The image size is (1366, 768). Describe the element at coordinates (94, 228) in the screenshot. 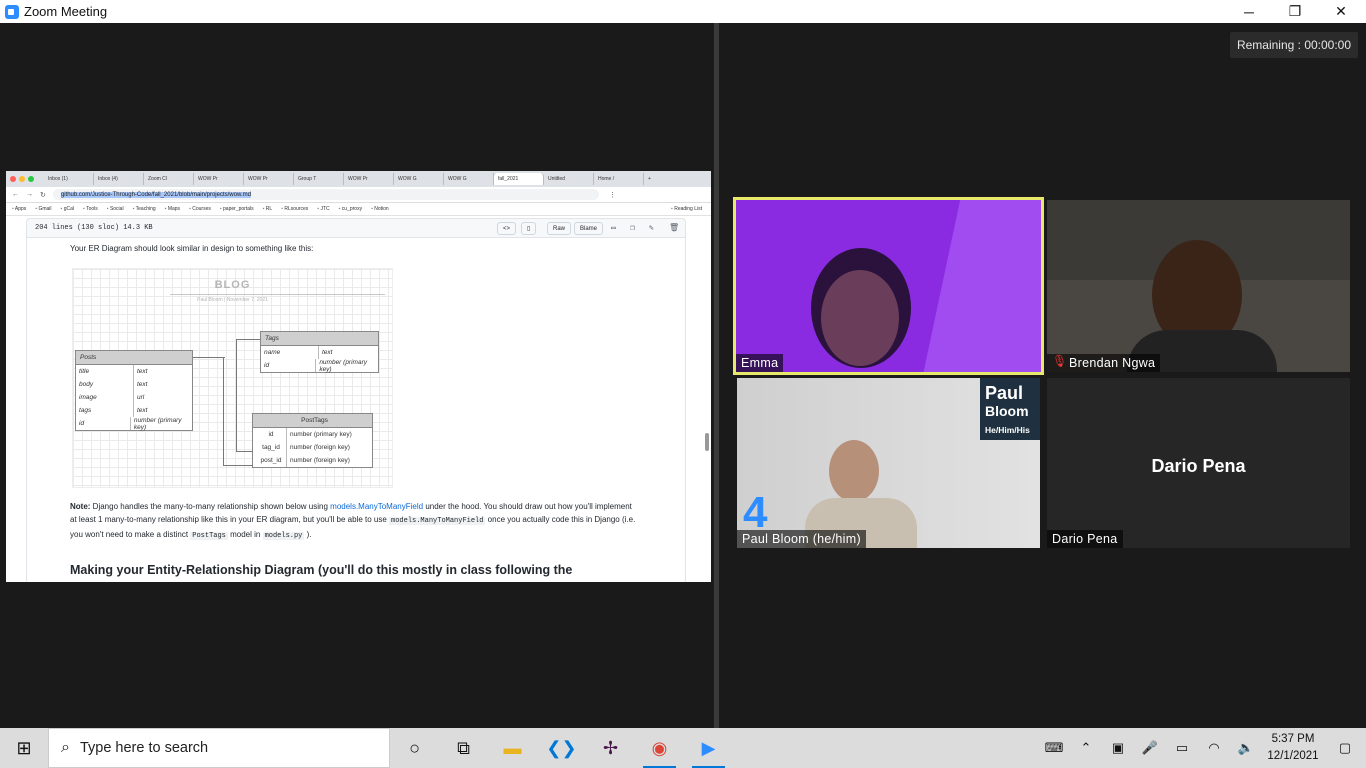

I see `file-info: 204 lines (130 sloc) 14.3 KB` at that location.